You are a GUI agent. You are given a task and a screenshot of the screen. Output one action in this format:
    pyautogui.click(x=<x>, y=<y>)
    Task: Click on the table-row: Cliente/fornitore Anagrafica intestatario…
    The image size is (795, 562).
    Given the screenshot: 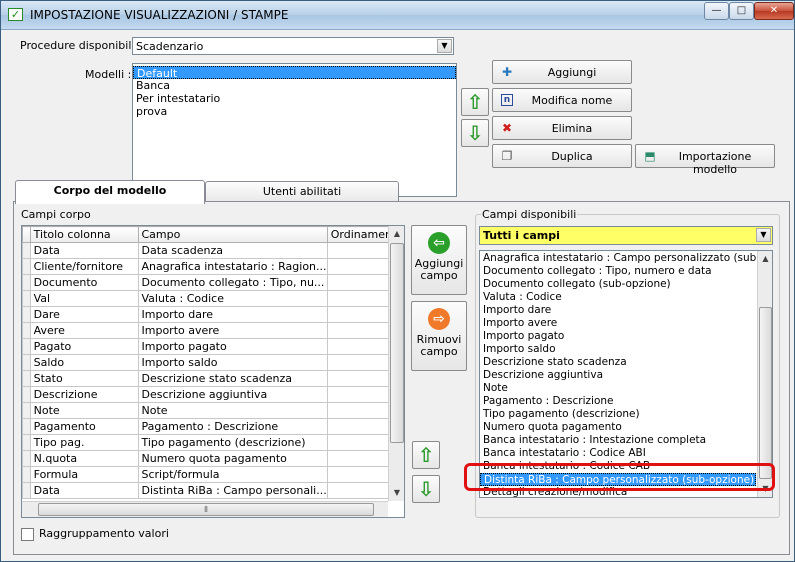 What is the action you would take?
    pyautogui.click(x=213, y=266)
    